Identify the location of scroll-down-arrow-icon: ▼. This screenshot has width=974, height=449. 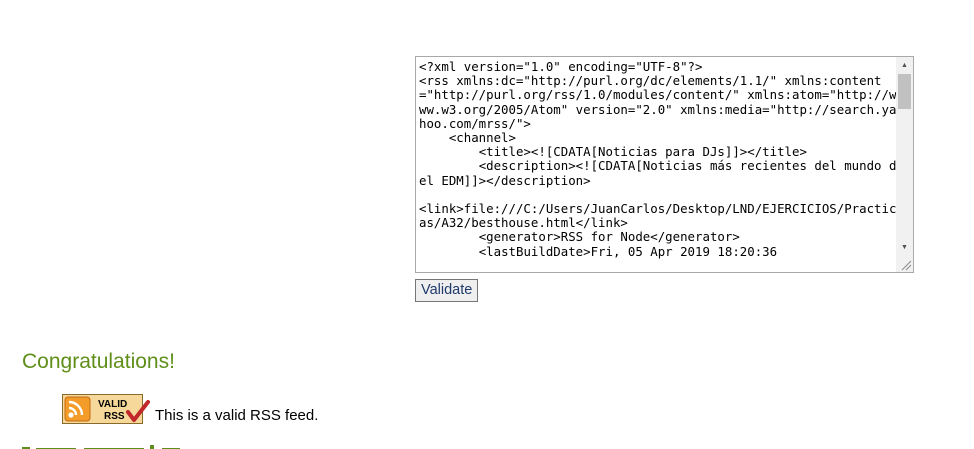
(904, 247).